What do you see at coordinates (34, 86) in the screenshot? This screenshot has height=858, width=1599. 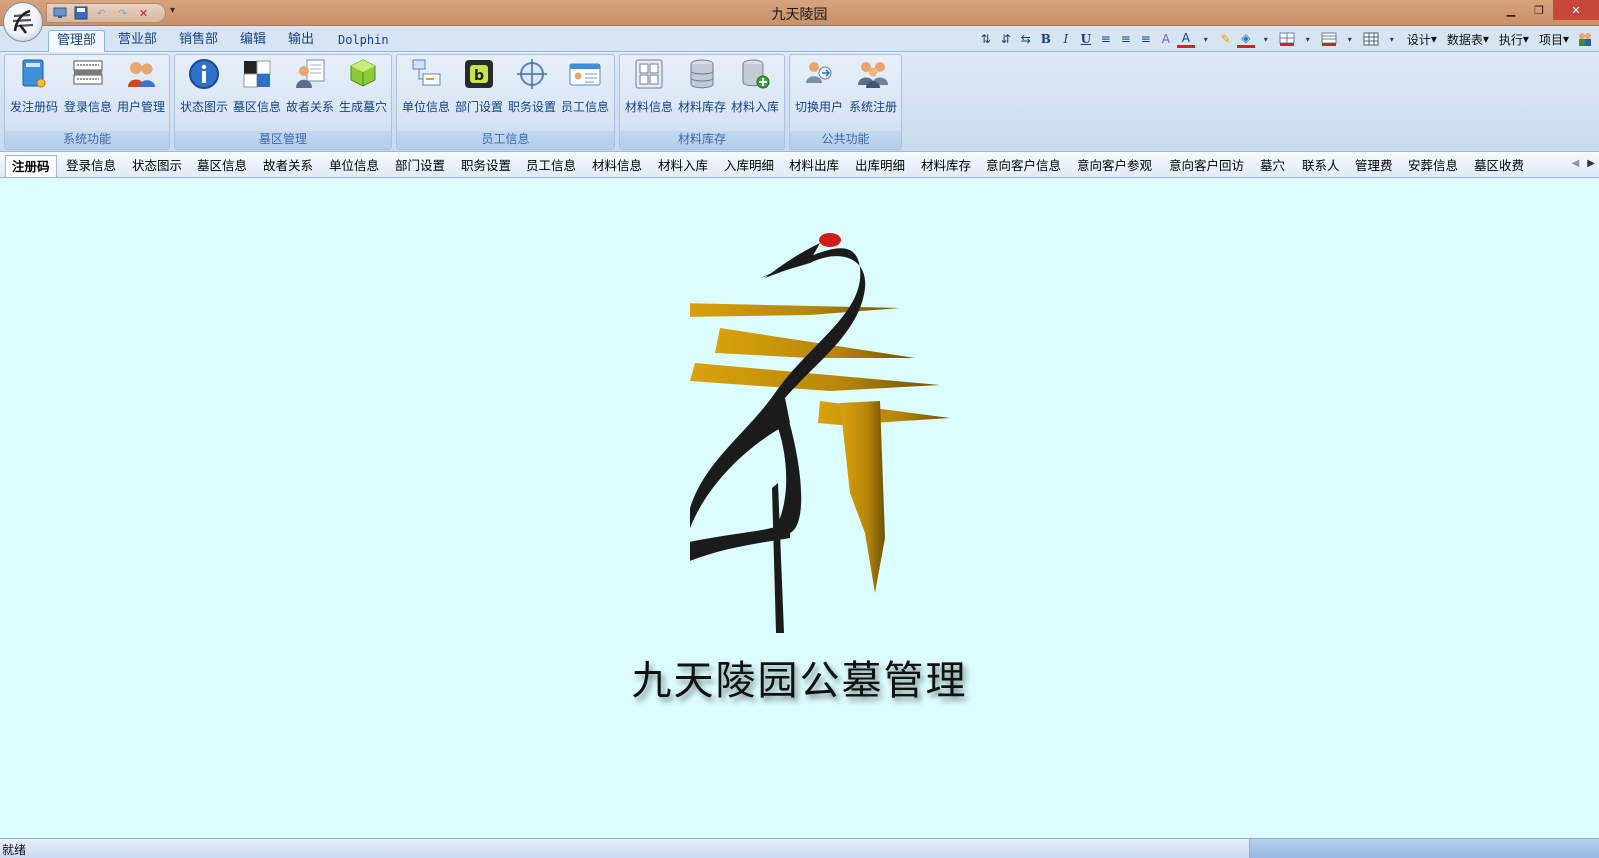 I see `issue-registration-code-button: 发注册码` at bounding box center [34, 86].